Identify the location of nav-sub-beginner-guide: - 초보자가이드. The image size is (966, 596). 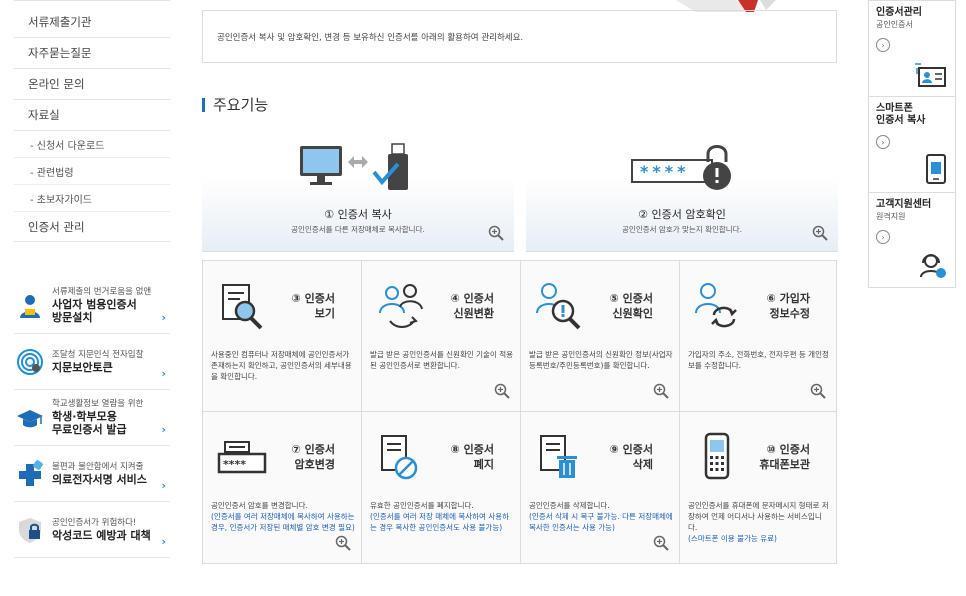
(92, 198).